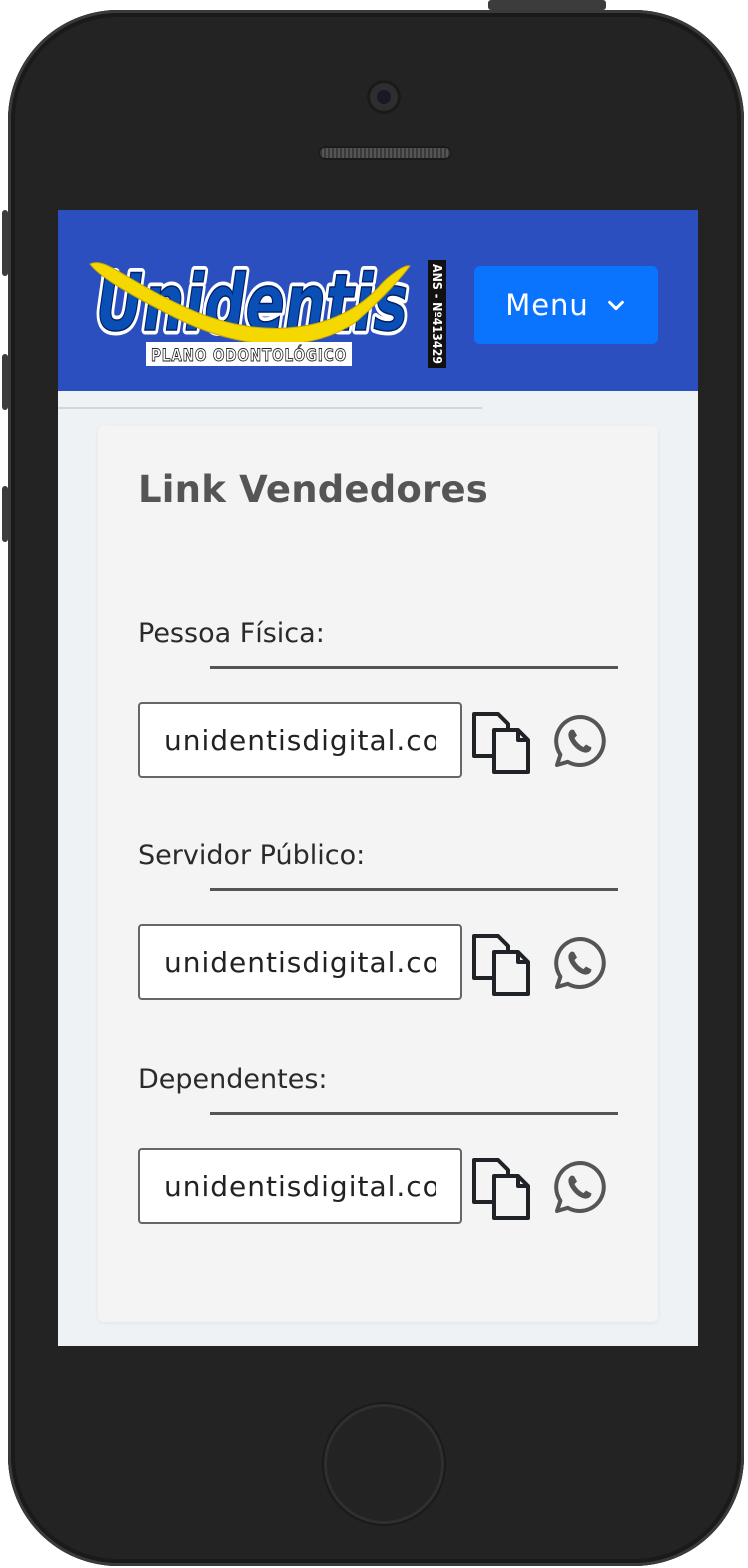  What do you see at coordinates (437, 314) in the screenshot?
I see `ans-badge: ANS - Nº413429` at bounding box center [437, 314].